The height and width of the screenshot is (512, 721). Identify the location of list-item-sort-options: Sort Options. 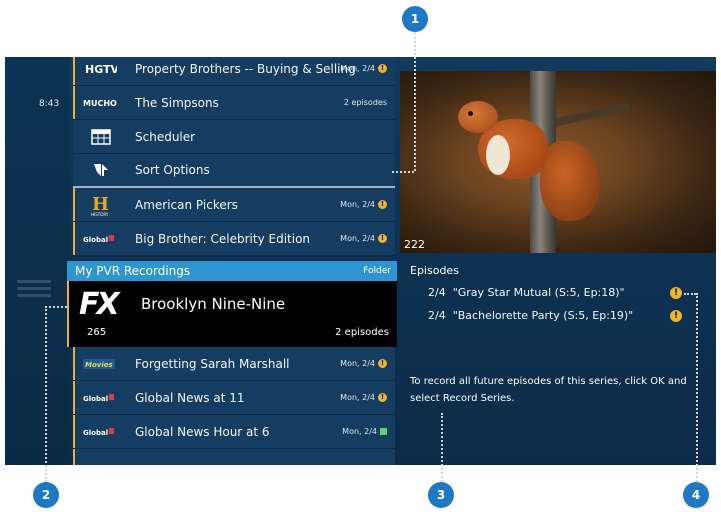
(234, 171).